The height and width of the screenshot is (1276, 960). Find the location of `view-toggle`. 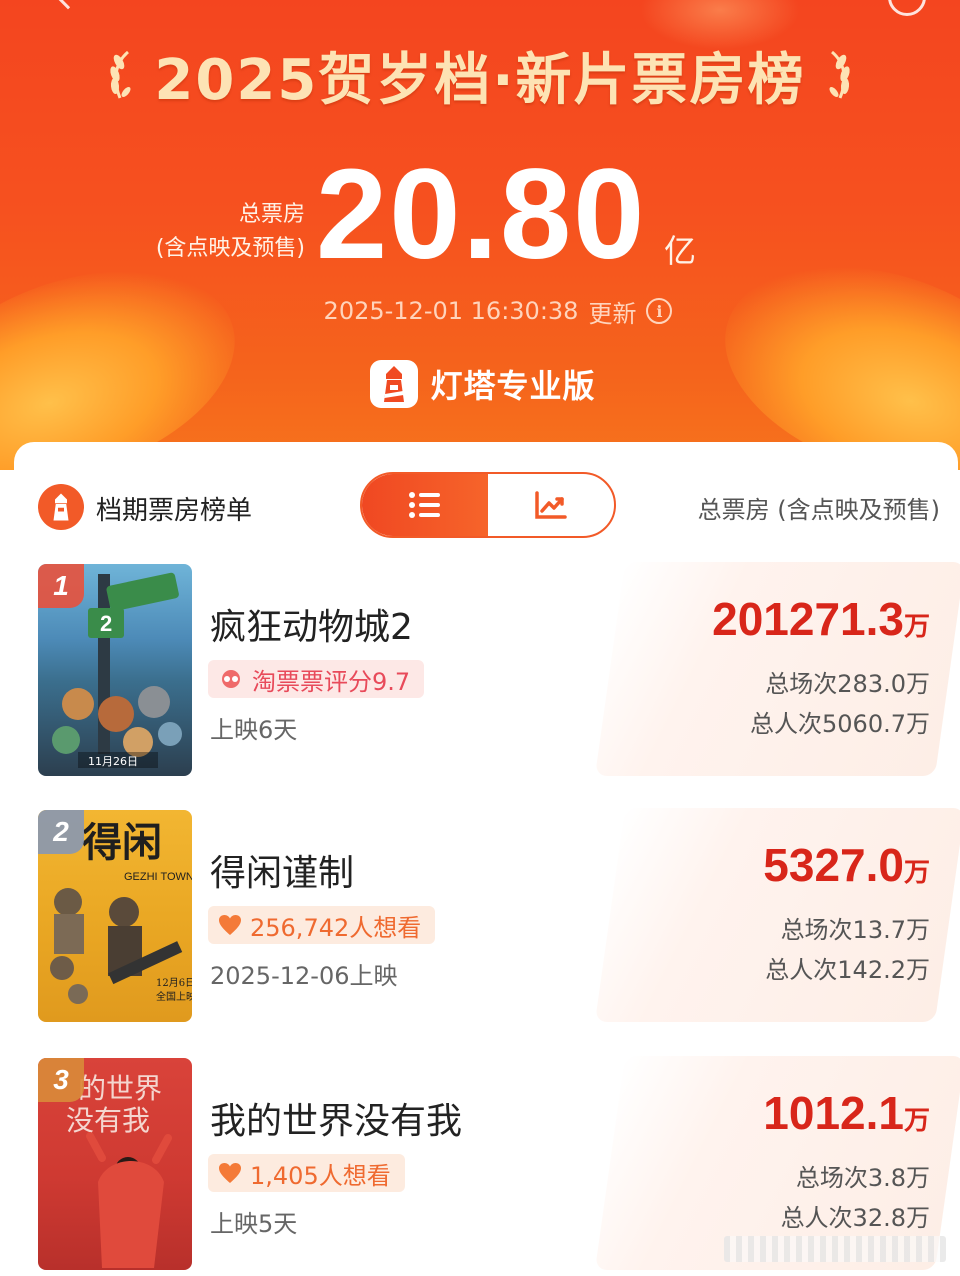

view-toggle is located at coordinates (488, 505).